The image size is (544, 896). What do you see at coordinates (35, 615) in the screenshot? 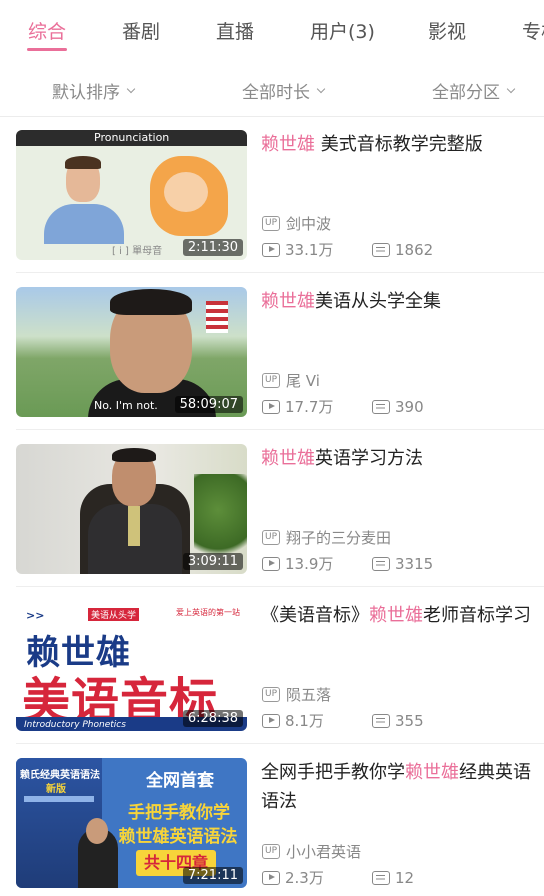
I see `thumbnail-series-label: >>` at bounding box center [35, 615].